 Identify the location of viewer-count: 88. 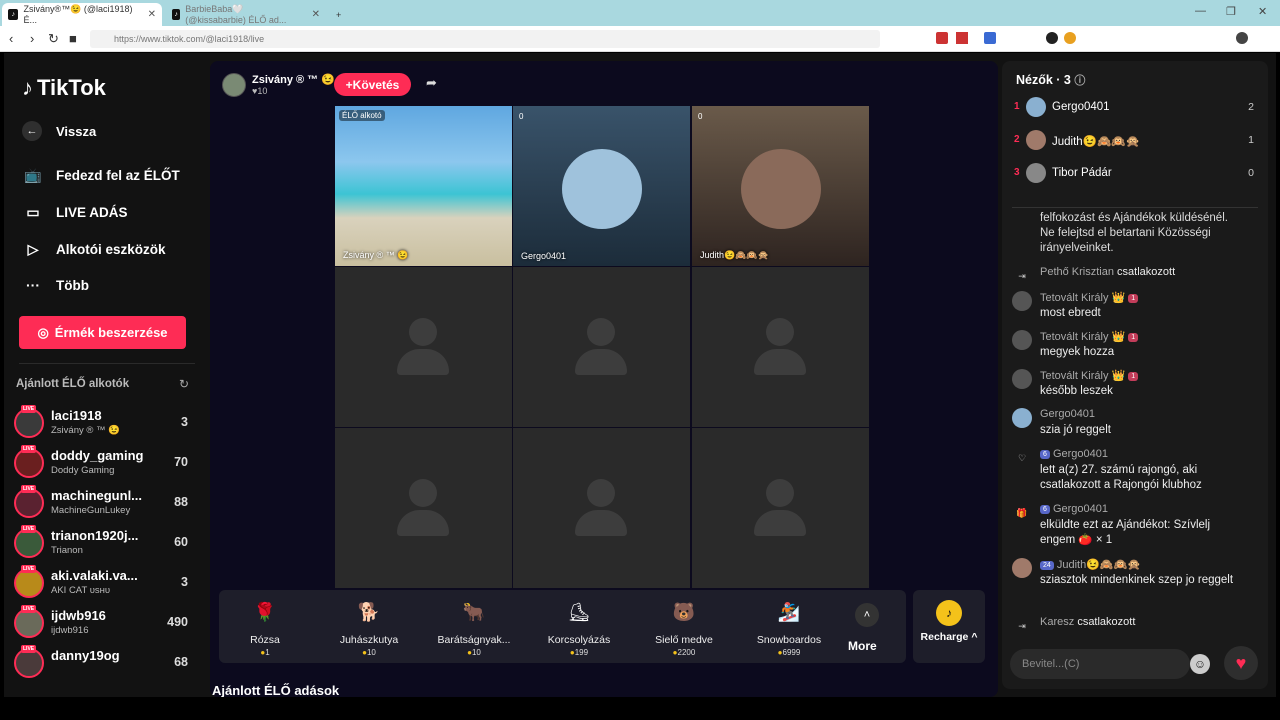
(181, 502).